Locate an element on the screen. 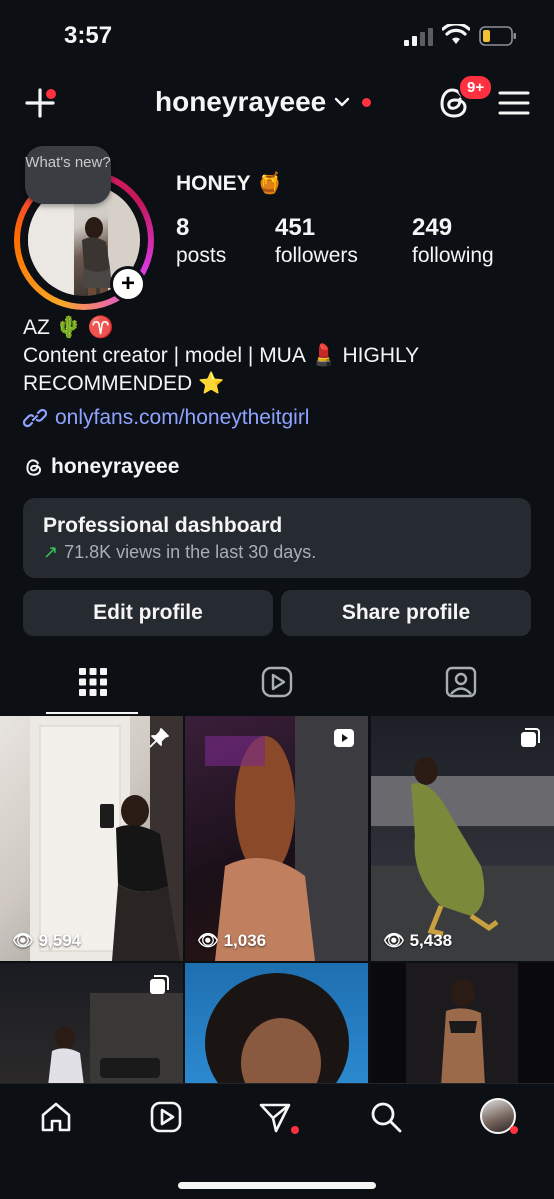  pin-icon is located at coordinates (159, 738).